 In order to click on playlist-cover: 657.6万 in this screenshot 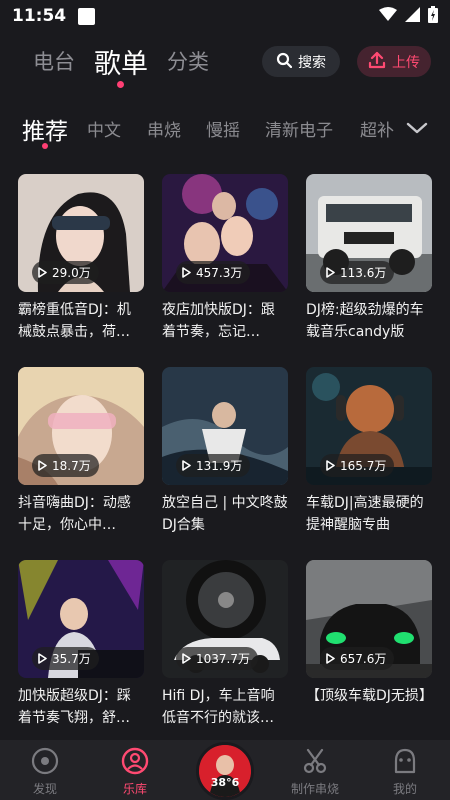, I will do `click(369, 619)`.